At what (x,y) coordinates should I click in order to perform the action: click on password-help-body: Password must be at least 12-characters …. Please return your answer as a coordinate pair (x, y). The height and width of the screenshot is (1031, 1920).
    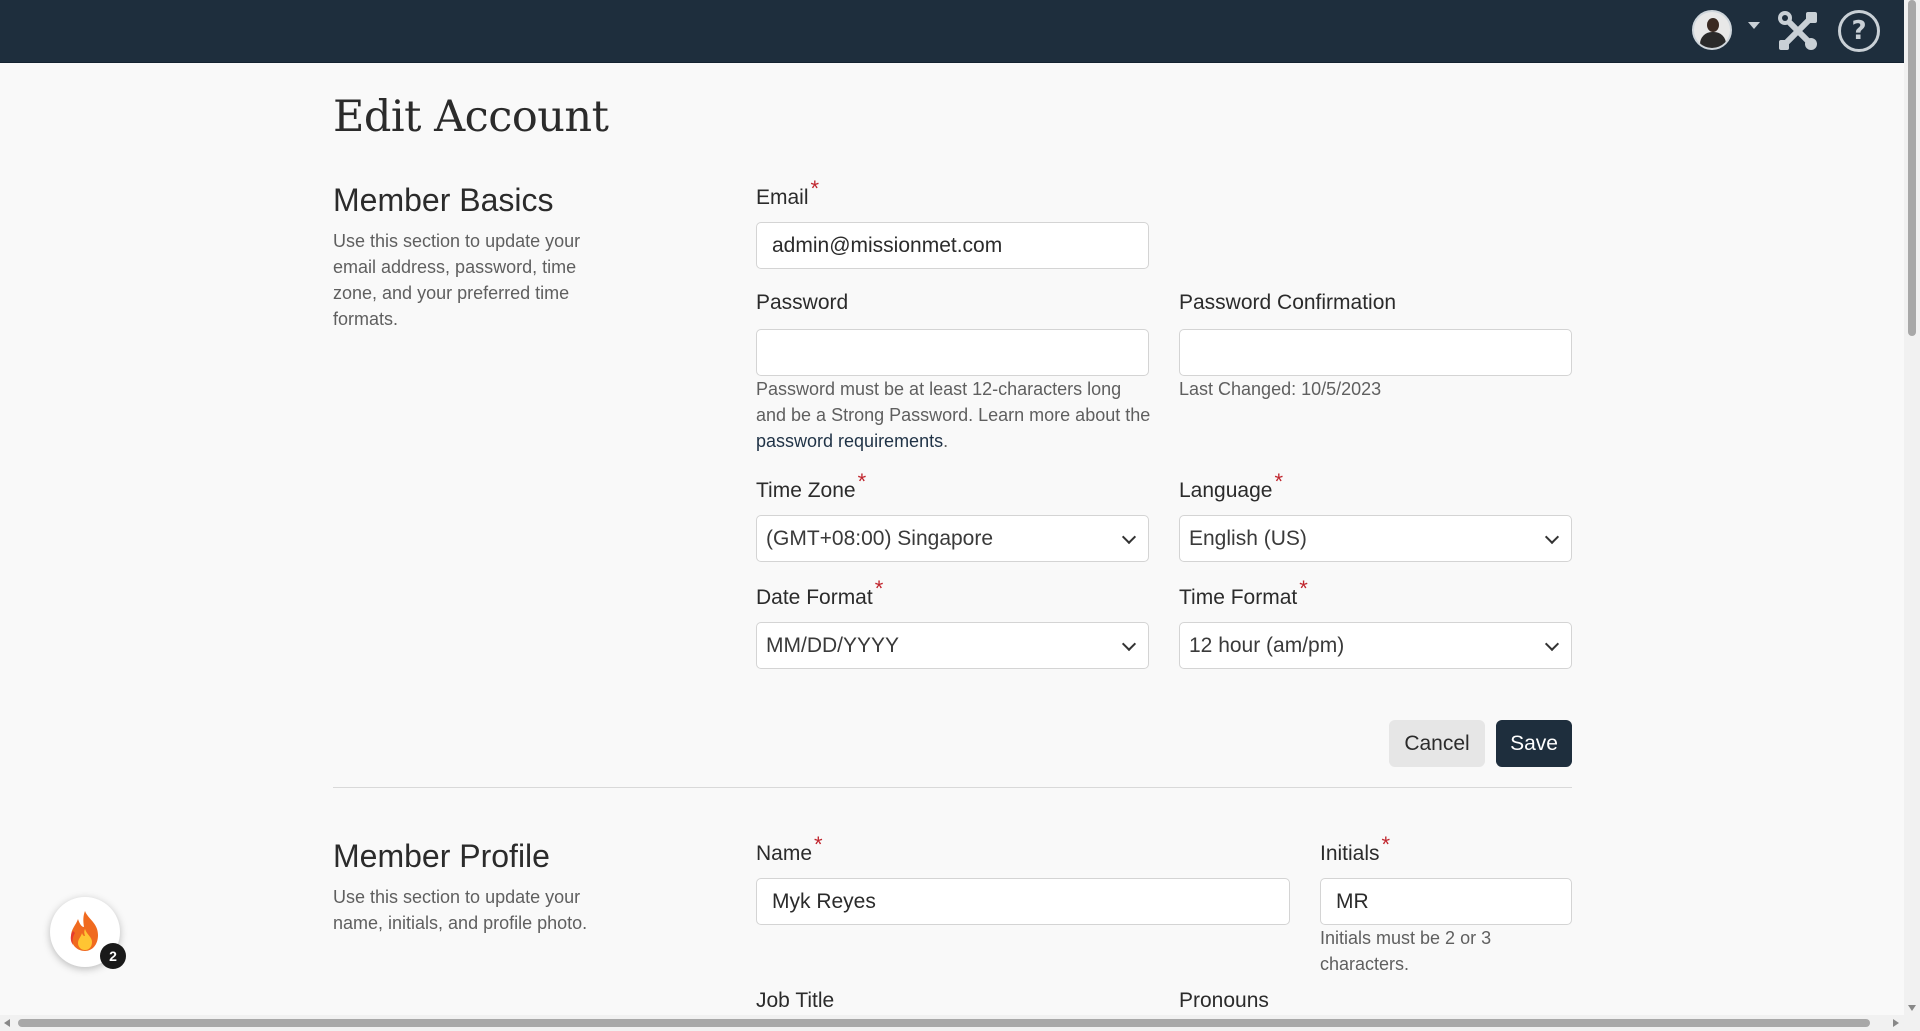
    Looking at the image, I should click on (953, 402).